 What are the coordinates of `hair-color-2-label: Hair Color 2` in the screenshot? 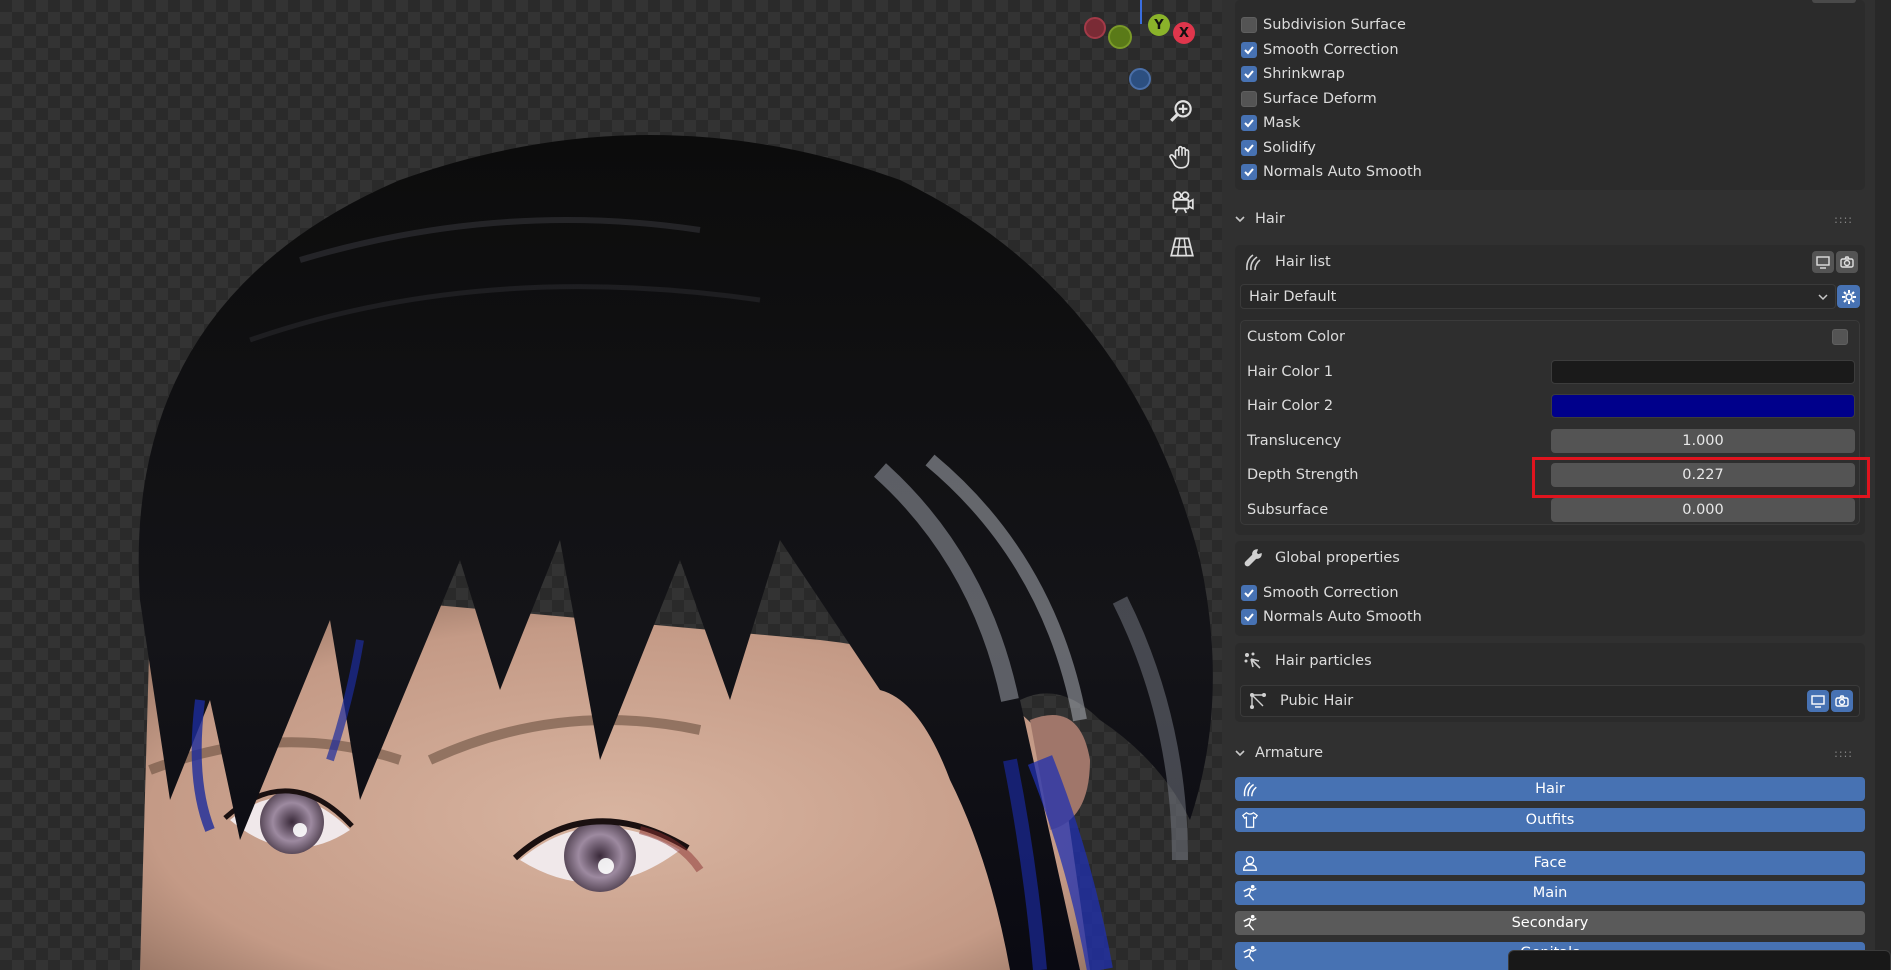 It's located at (1290, 406).